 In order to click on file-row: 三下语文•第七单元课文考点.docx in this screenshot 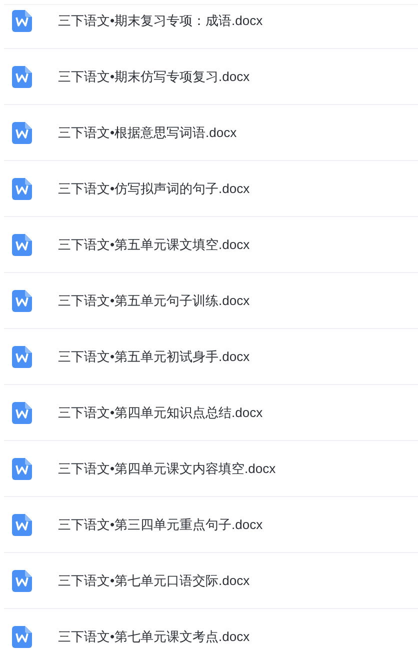, I will do `click(211, 634)`.